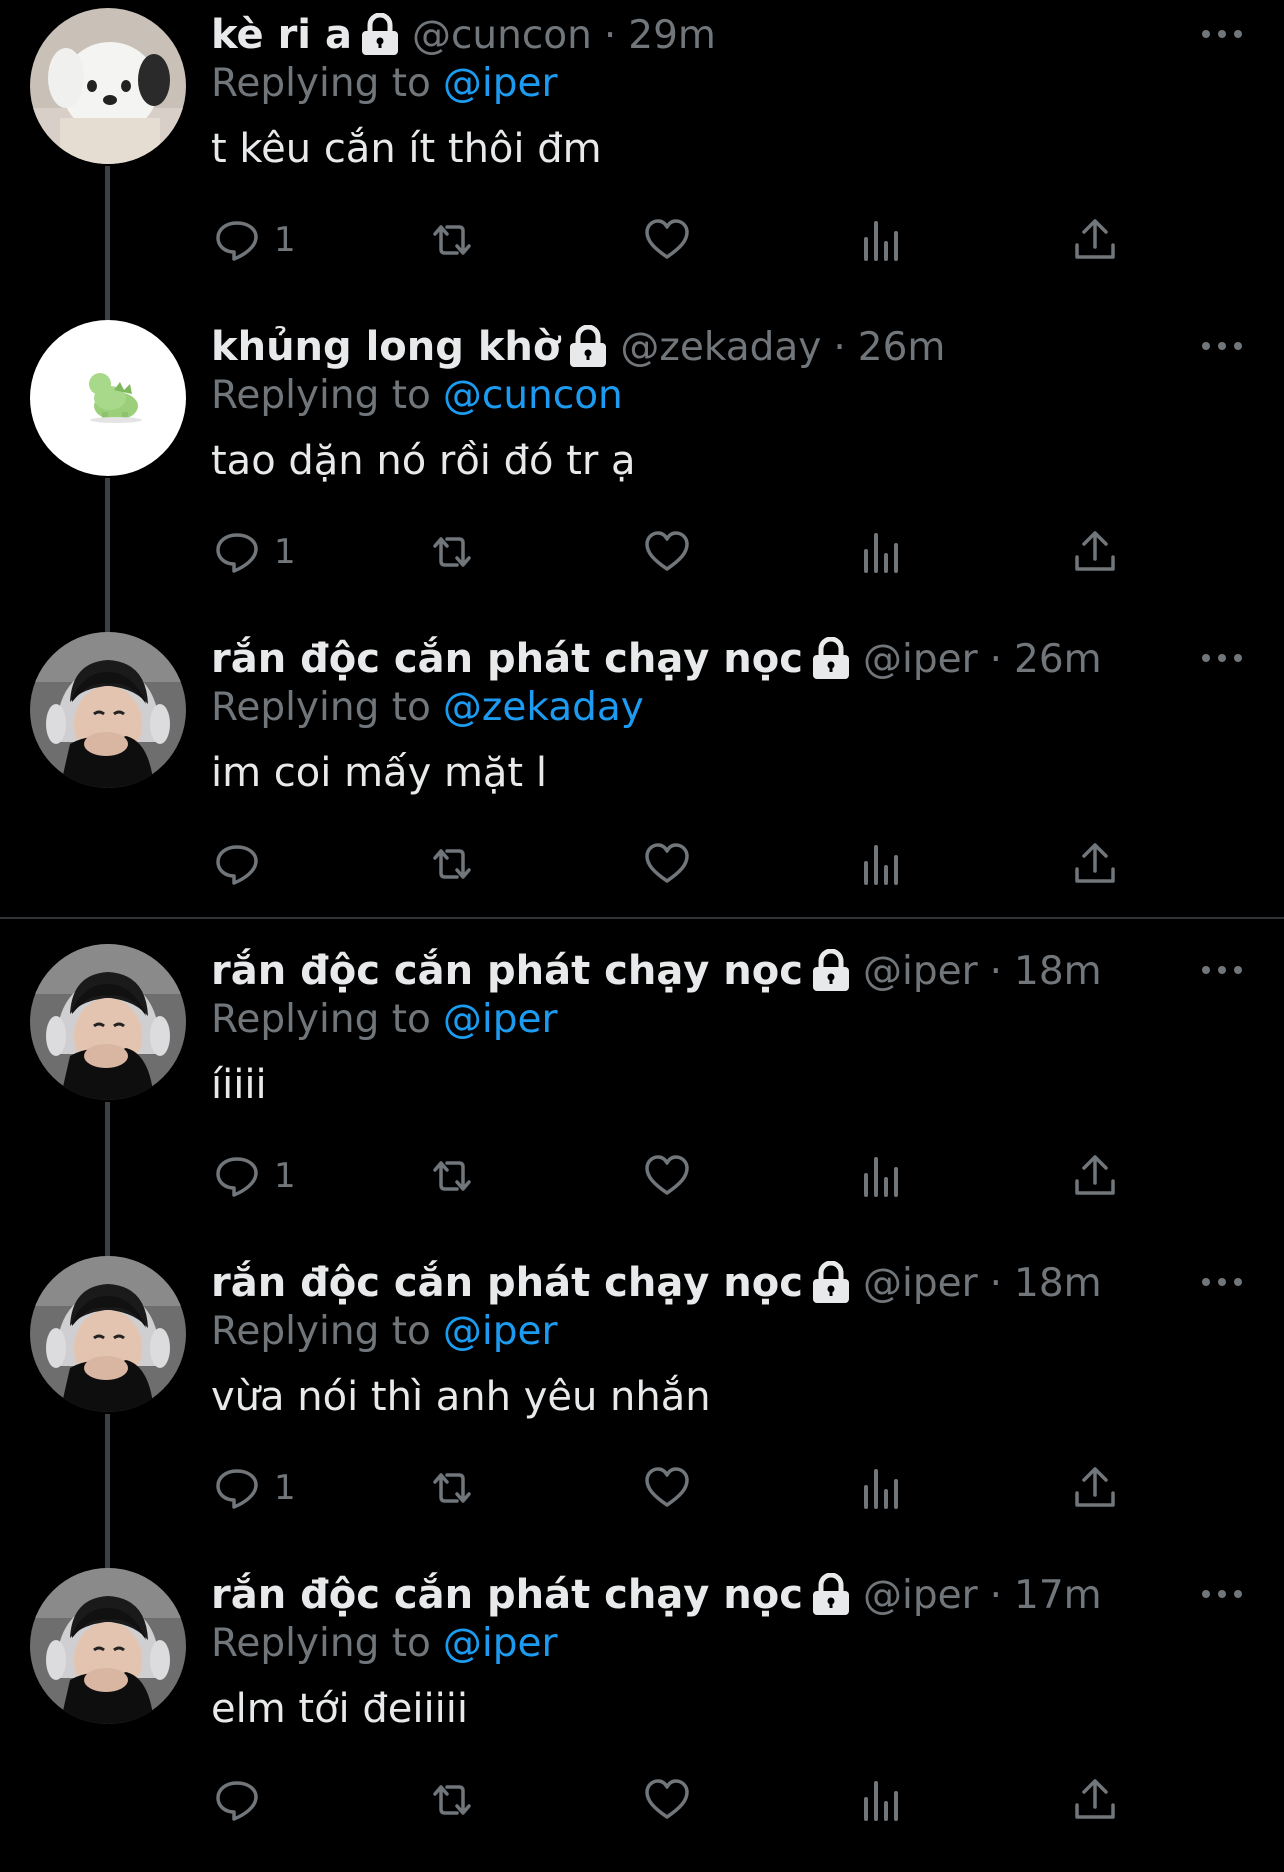 This screenshot has width=1284, height=1872. I want to click on analytics-icon, so click(881, 241).